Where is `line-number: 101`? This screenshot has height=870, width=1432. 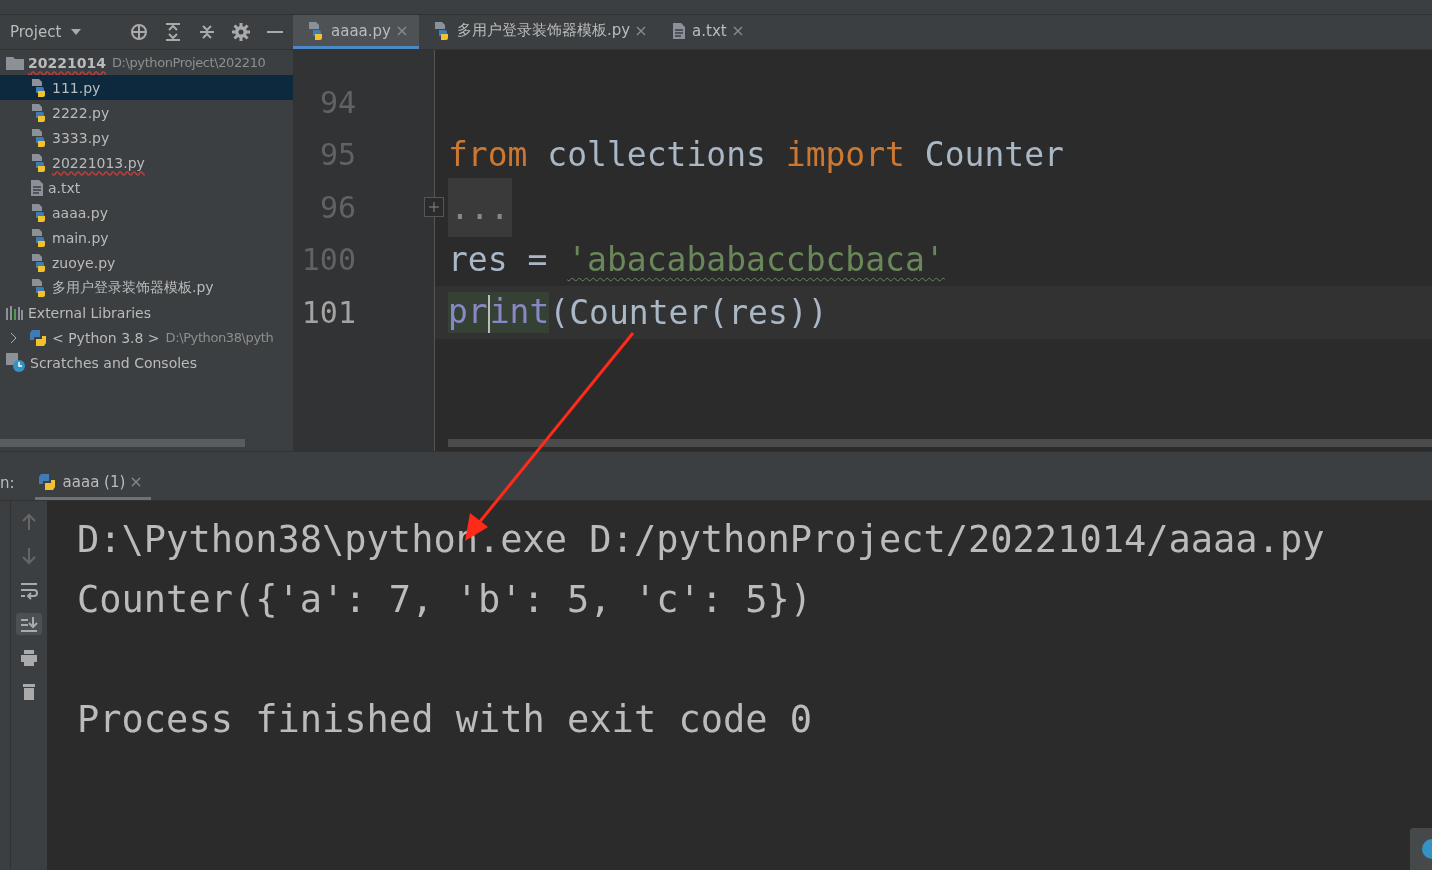 line-number: 101 is located at coordinates (328, 312).